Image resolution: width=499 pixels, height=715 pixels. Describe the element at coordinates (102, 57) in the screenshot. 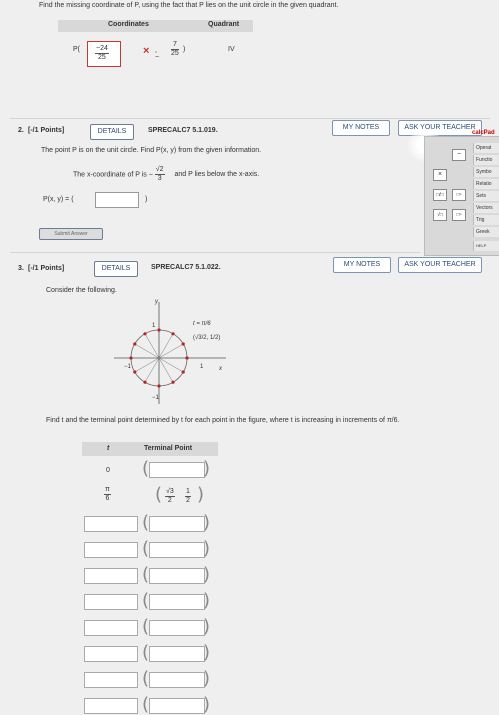

I see `q1-x-denominator: 25` at that location.